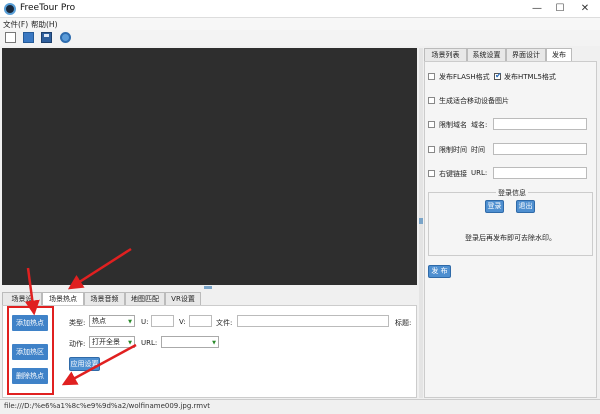 The image size is (600, 414). What do you see at coordinates (99, 268) in the screenshot?
I see `arrow-to-hotspot-tab` at bounding box center [99, 268].